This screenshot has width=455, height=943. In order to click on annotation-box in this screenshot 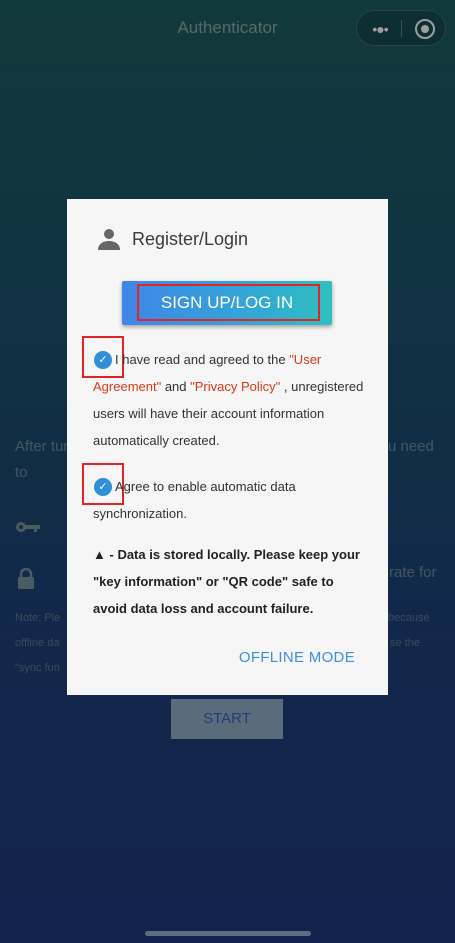, I will do `click(228, 302)`.